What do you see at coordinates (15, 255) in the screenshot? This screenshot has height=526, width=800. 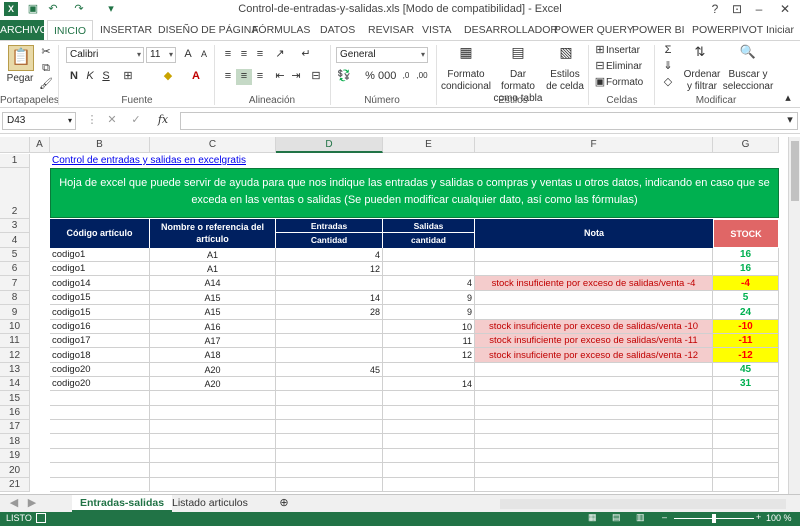 I see `row-header: 5` at bounding box center [15, 255].